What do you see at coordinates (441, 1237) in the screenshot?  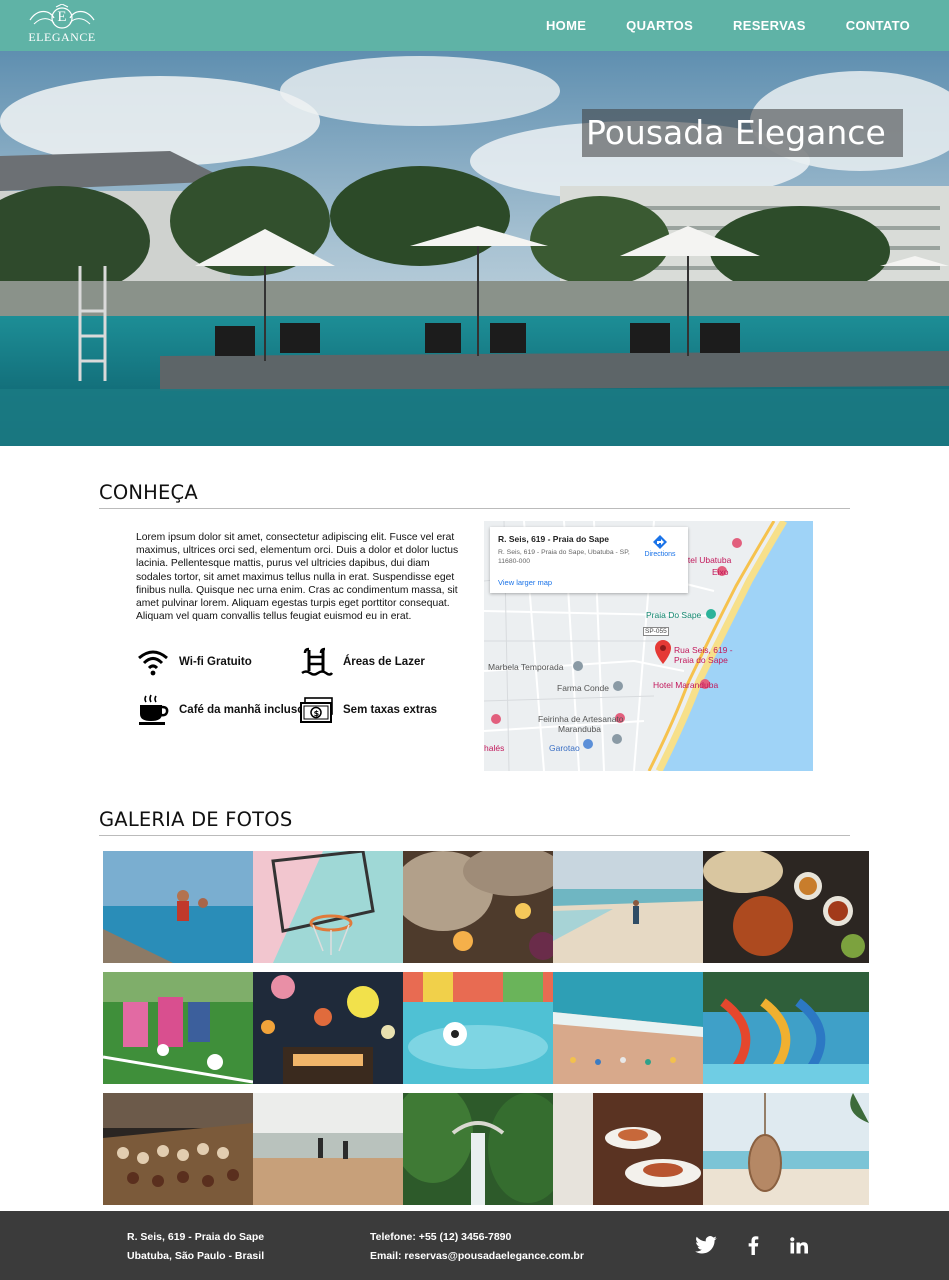 I see `footer-phone: Telefone: +55 (12) 3456-7890` at bounding box center [441, 1237].